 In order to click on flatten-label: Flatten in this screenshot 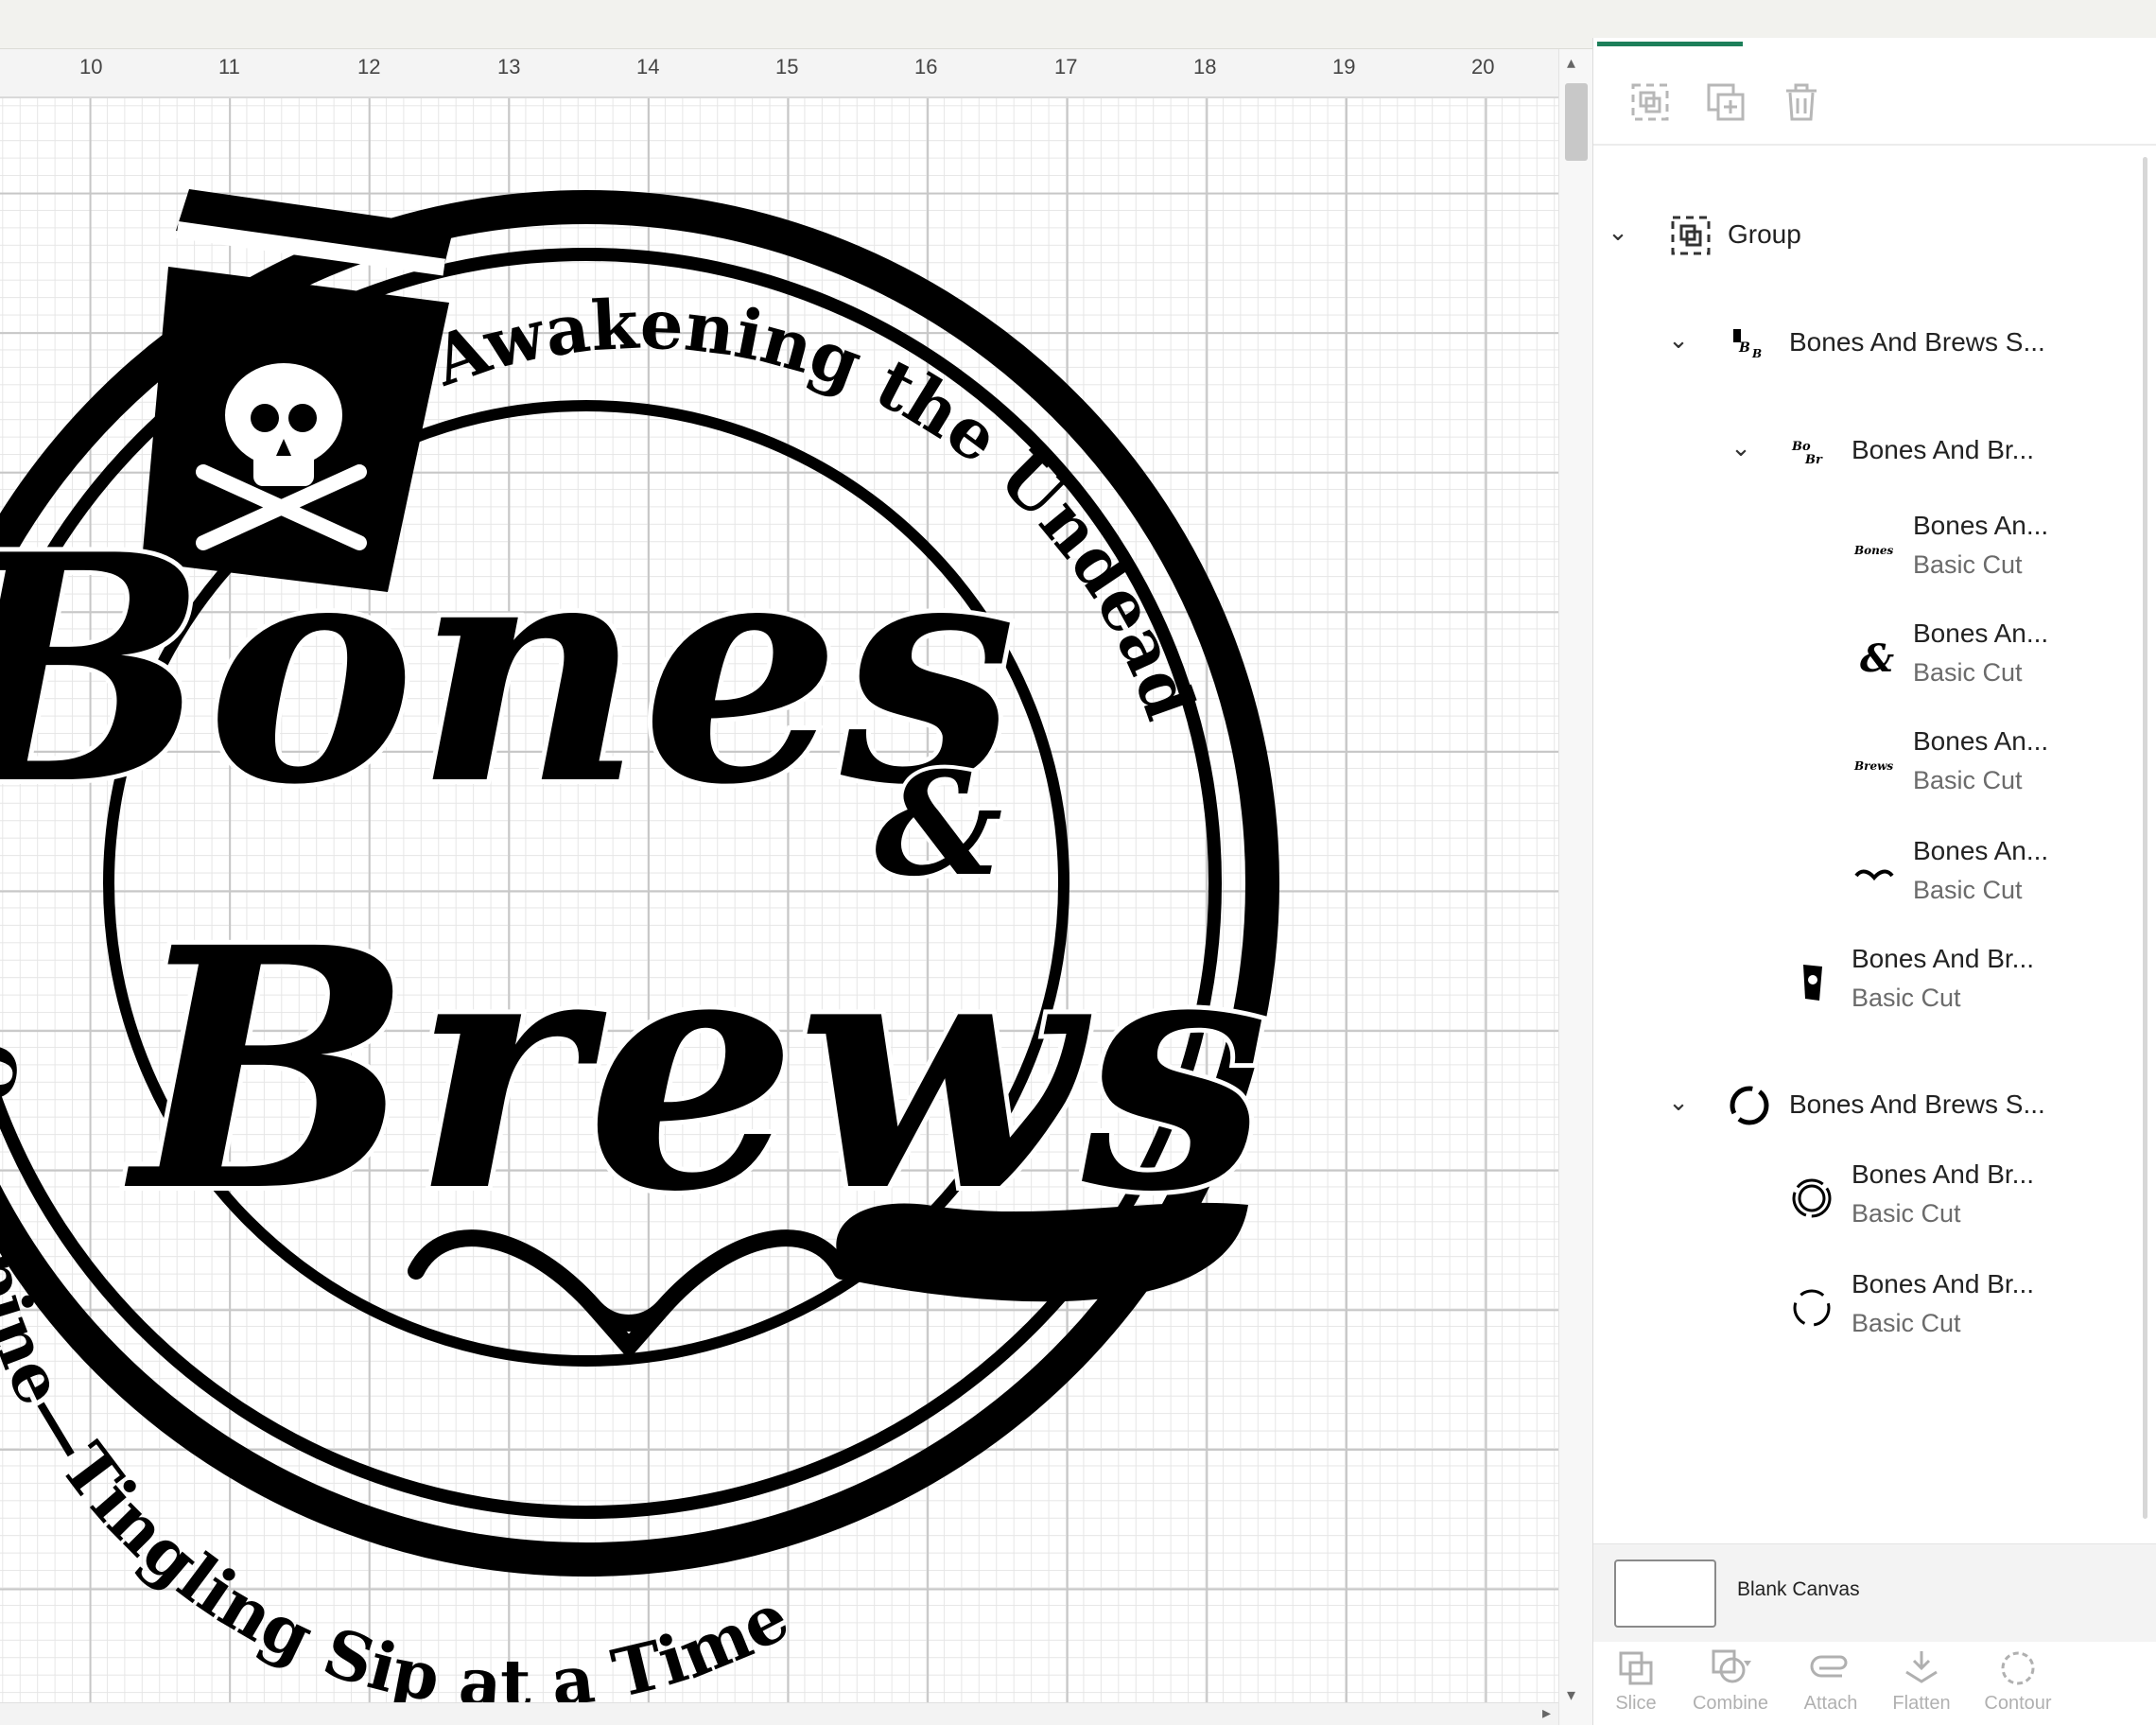, I will do `click(1921, 1703)`.